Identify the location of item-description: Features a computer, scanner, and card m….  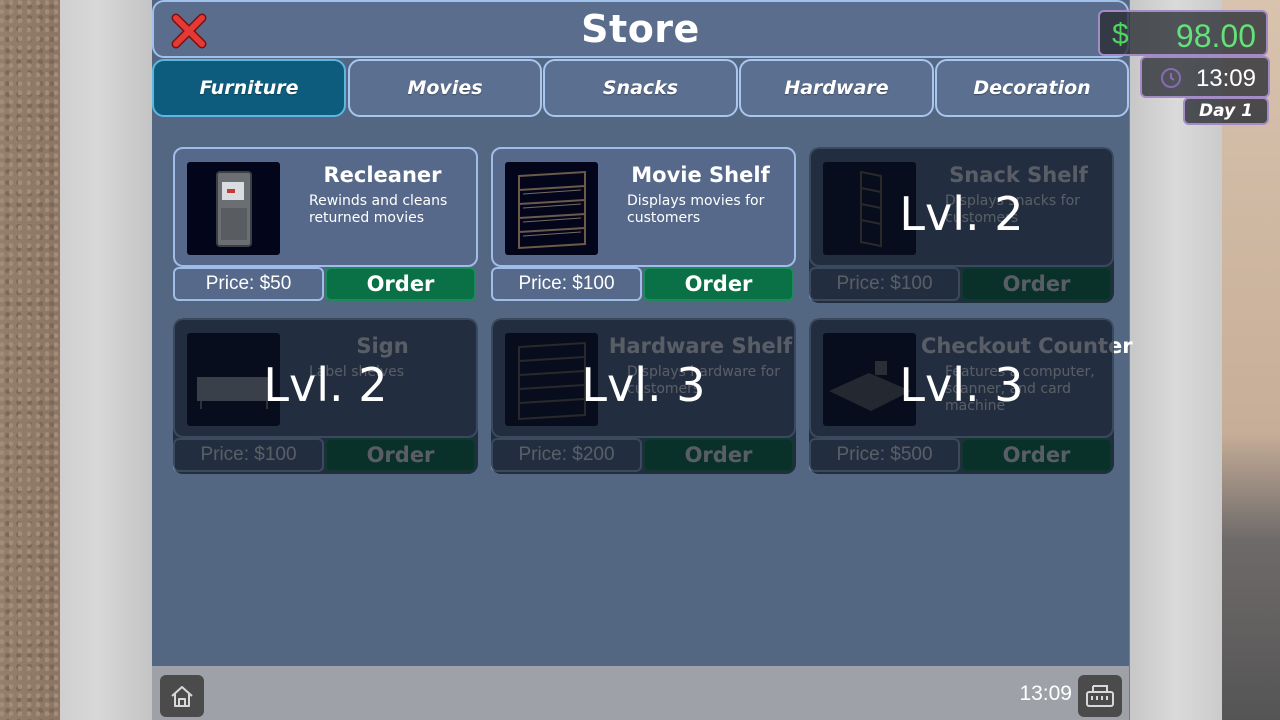
(1020, 389).